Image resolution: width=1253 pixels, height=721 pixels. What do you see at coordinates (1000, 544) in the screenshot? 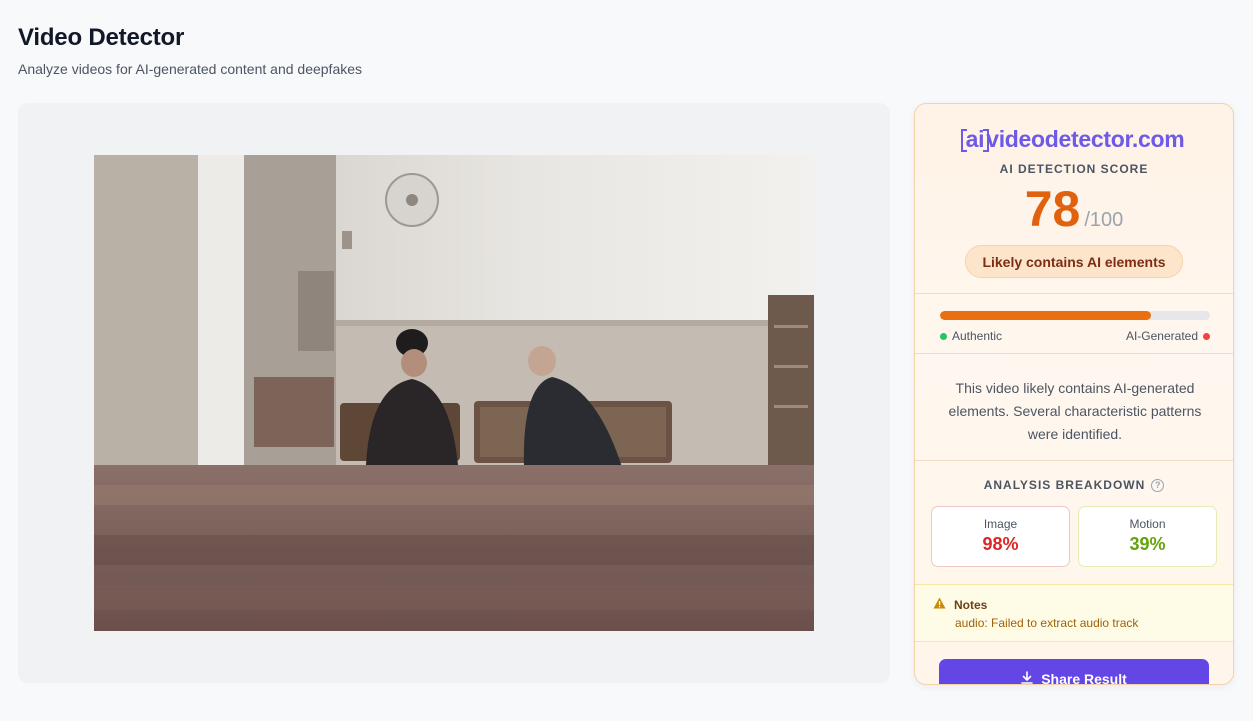
I see `metric-value: 98%` at bounding box center [1000, 544].